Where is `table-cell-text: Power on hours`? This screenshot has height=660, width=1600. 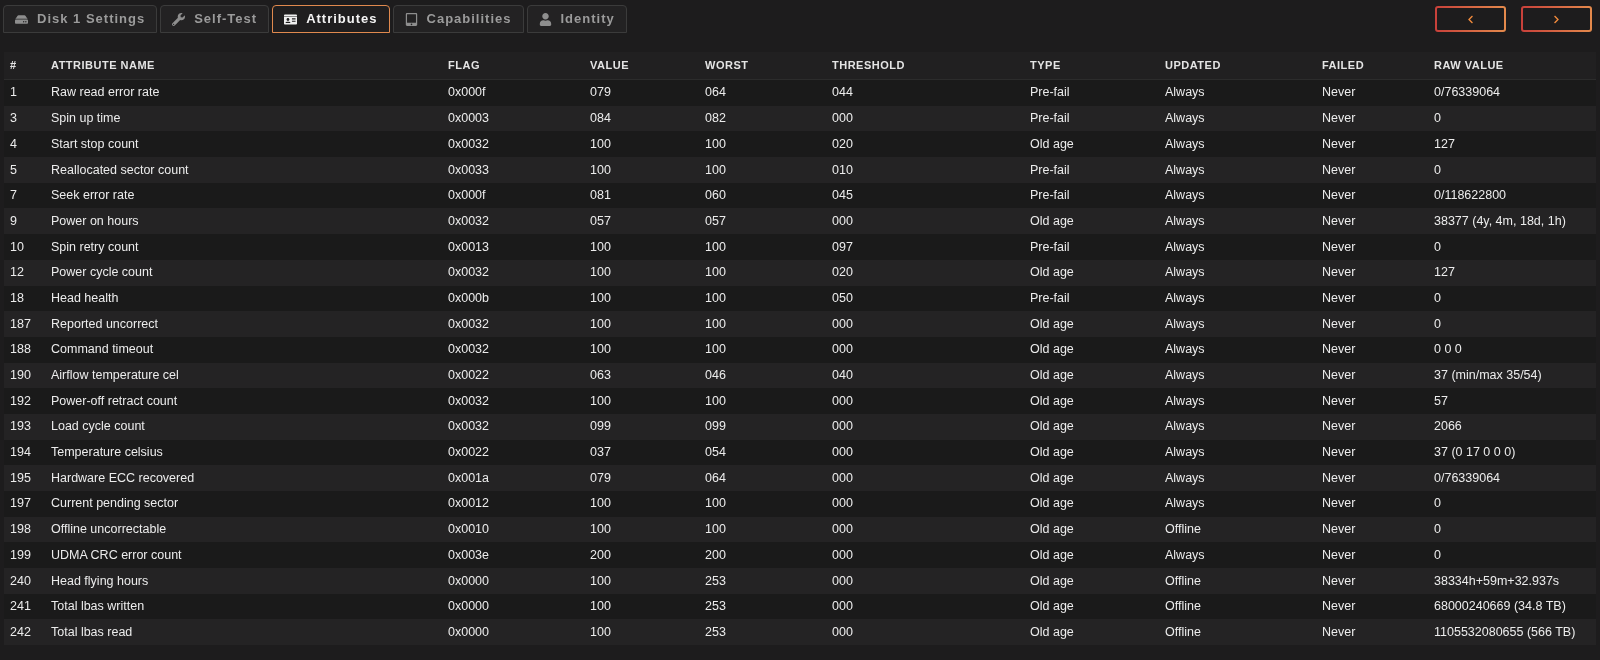 table-cell-text: Power on hours is located at coordinates (95, 221).